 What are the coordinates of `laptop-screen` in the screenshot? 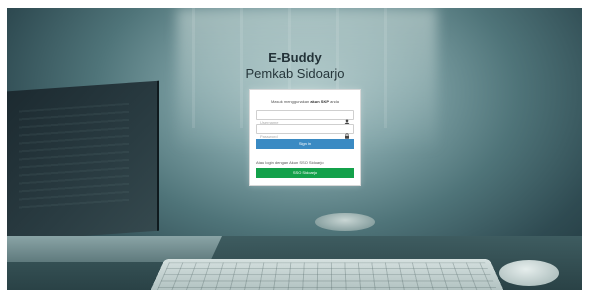 It's located at (83, 161).